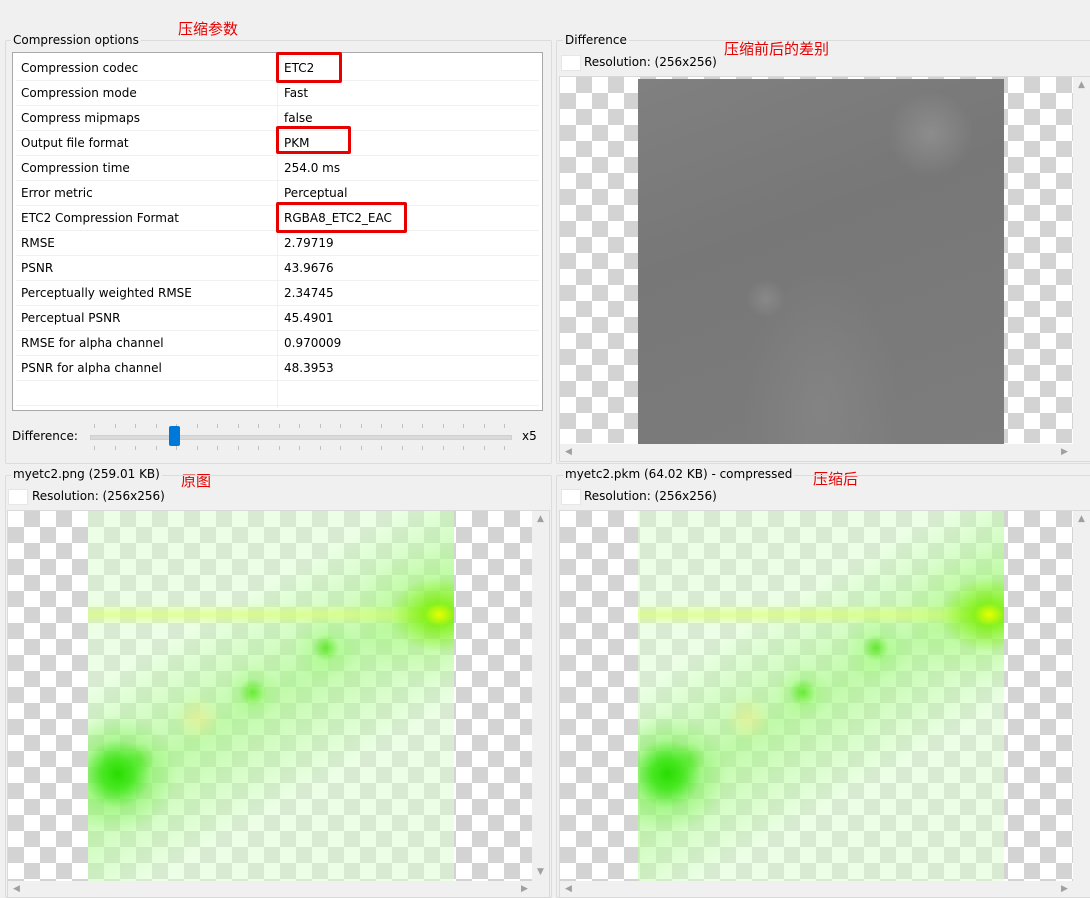  What do you see at coordinates (1081, 696) in the screenshot?
I see `compressed-vscroll: ▲` at bounding box center [1081, 696].